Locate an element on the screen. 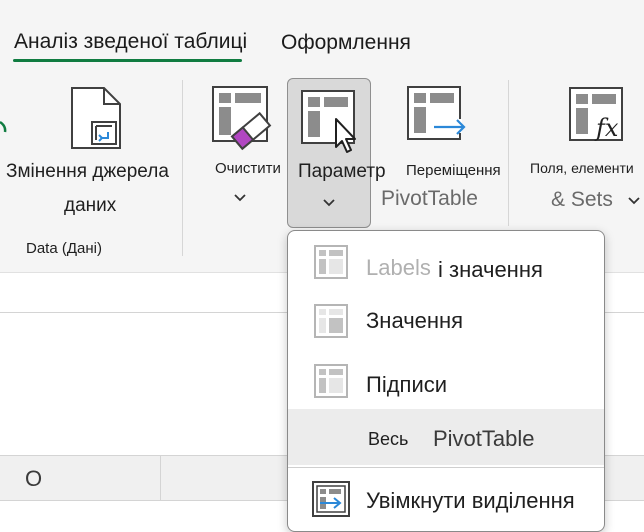 This screenshot has height=532, width=644. labels-icon is located at coordinates (331, 383).